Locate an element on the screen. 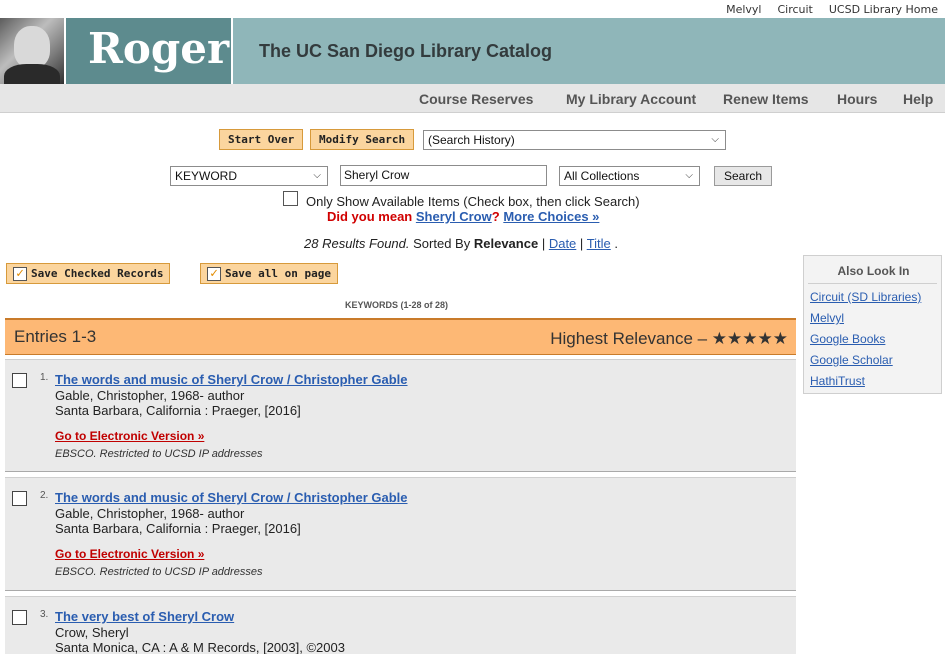  nav-my-library-account: My Library Account is located at coordinates (631, 99).